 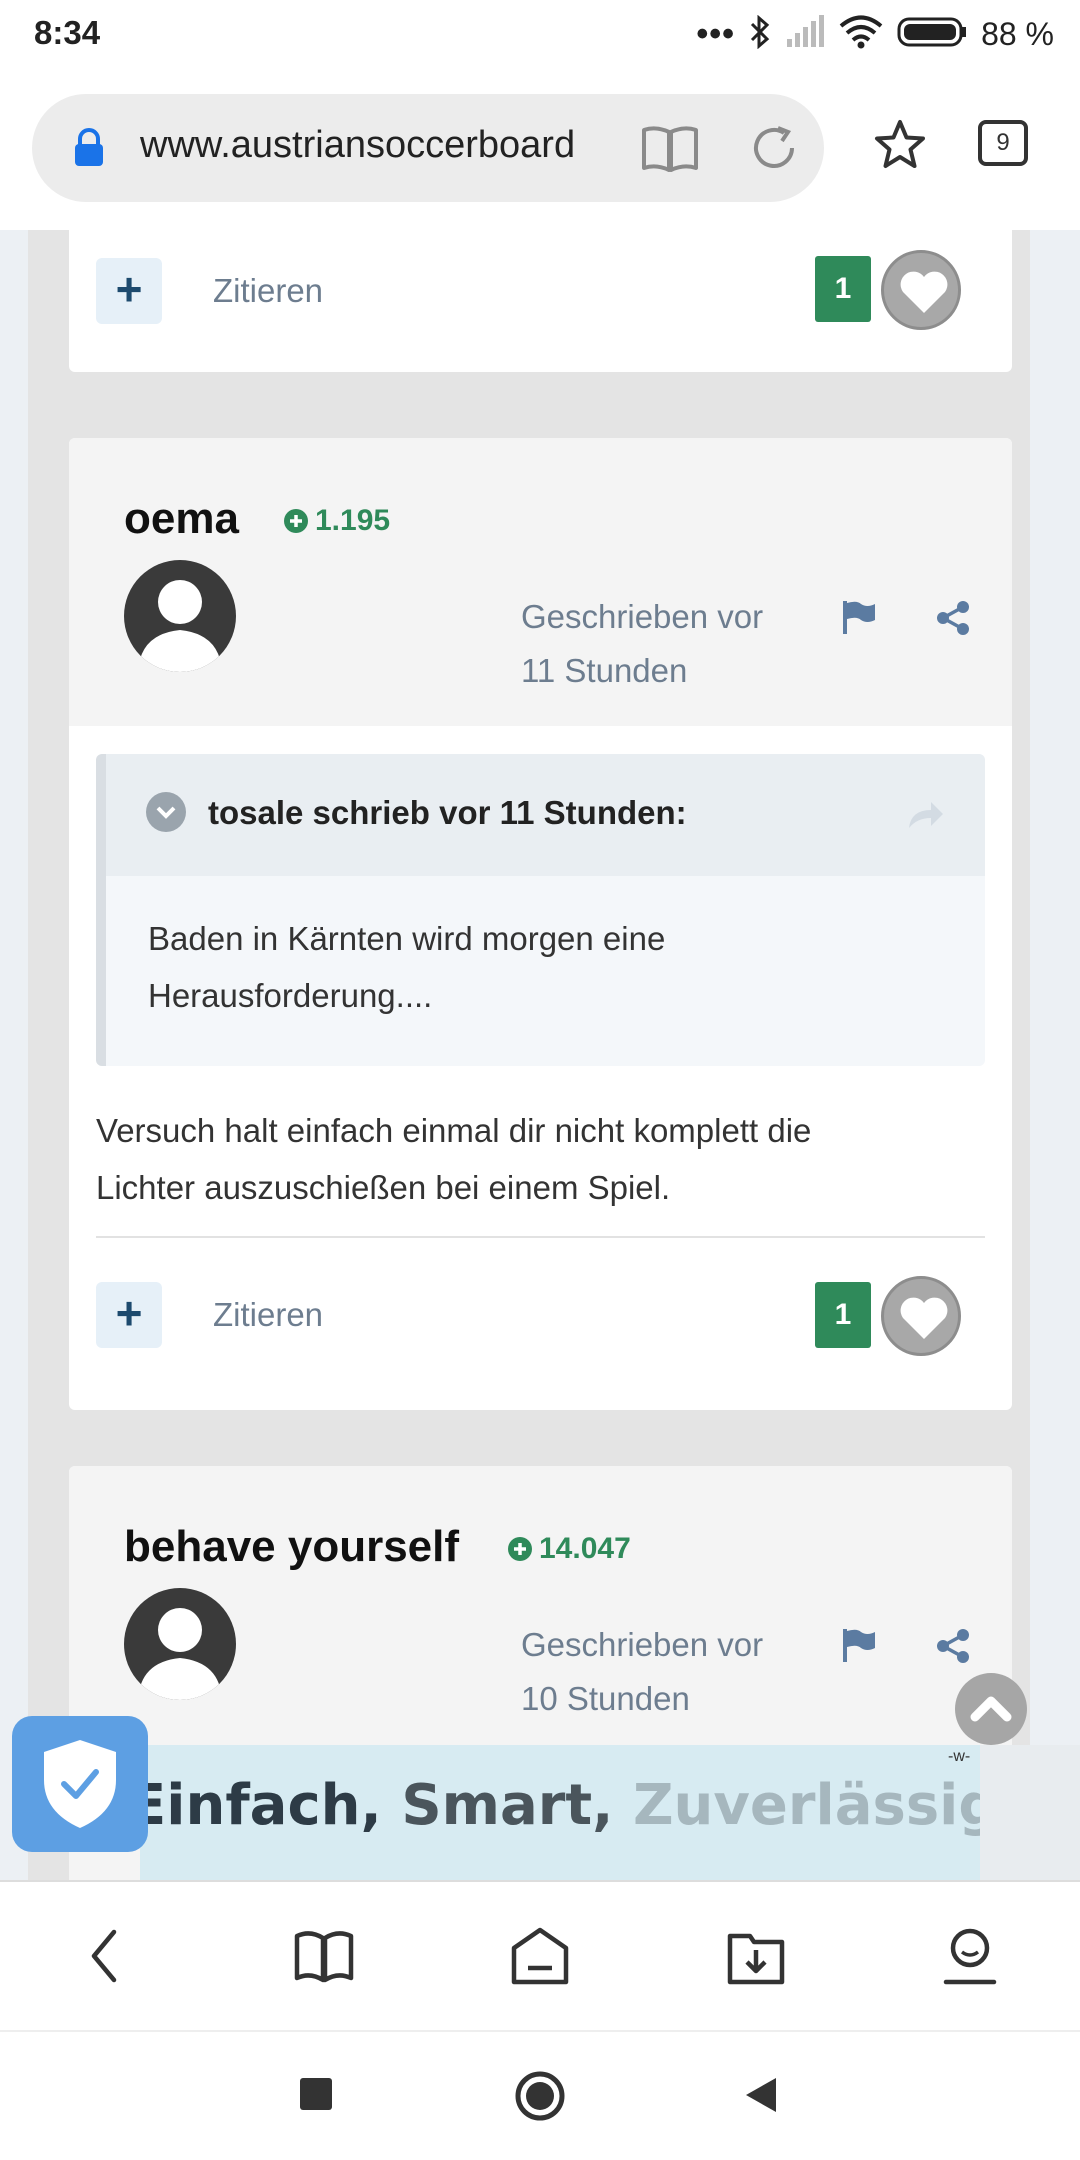 I want to click on battery-icon, so click(x=932, y=34).